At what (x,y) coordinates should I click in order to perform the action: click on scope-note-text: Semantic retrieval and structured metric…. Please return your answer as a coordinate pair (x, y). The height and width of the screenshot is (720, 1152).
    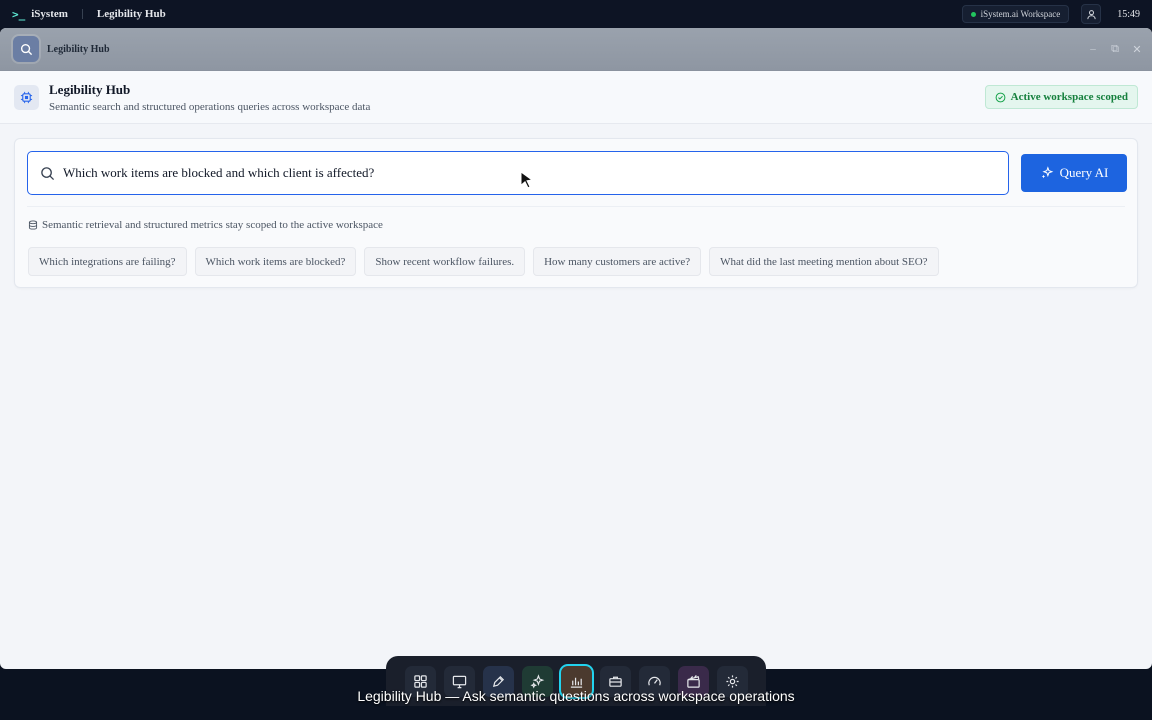
    Looking at the image, I should click on (212, 225).